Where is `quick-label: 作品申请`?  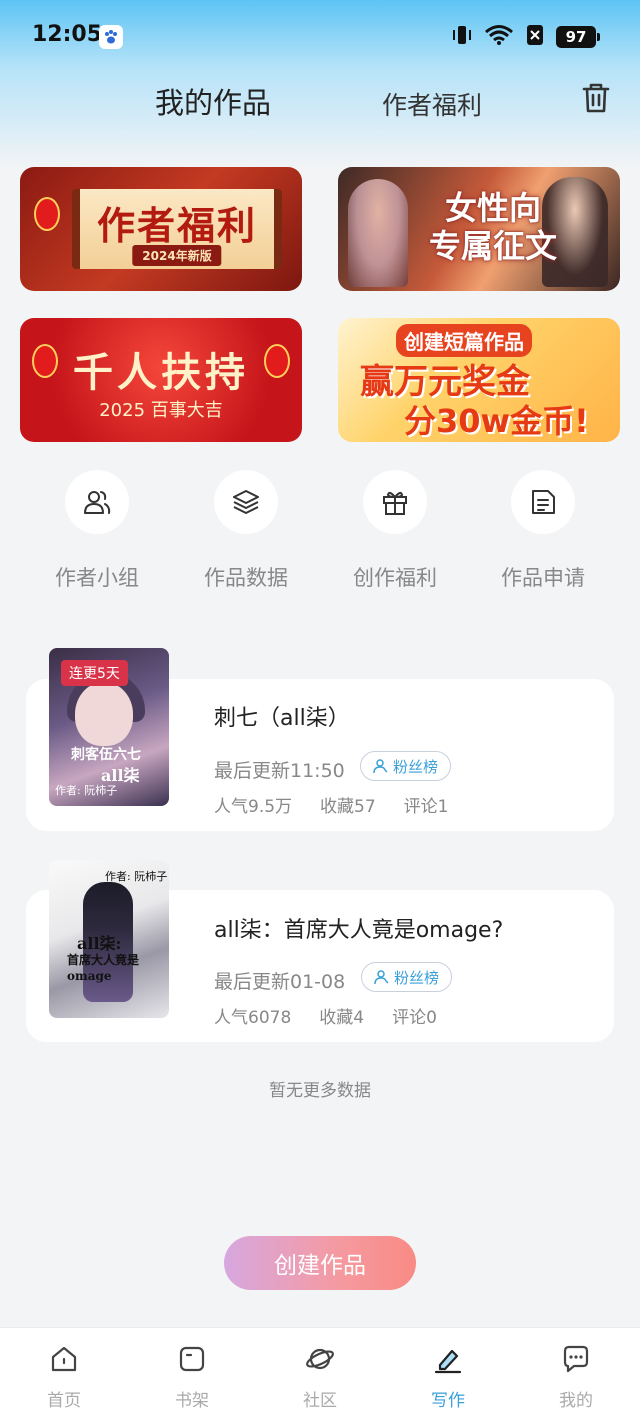 quick-label: 作品申请 is located at coordinates (543, 578).